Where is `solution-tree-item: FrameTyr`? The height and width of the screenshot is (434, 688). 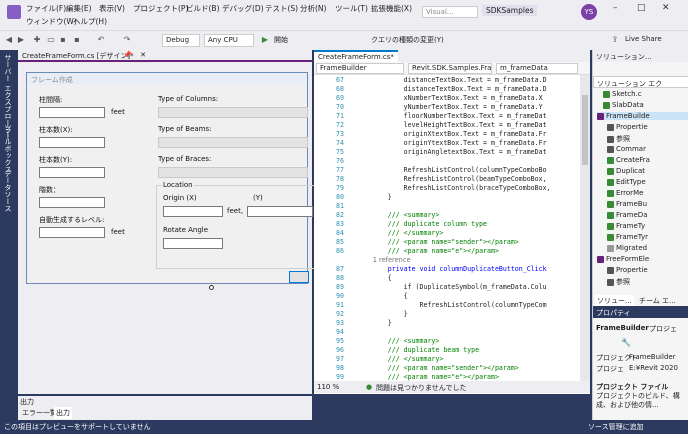 solution-tree-item: FrameTyr is located at coordinates (627, 237).